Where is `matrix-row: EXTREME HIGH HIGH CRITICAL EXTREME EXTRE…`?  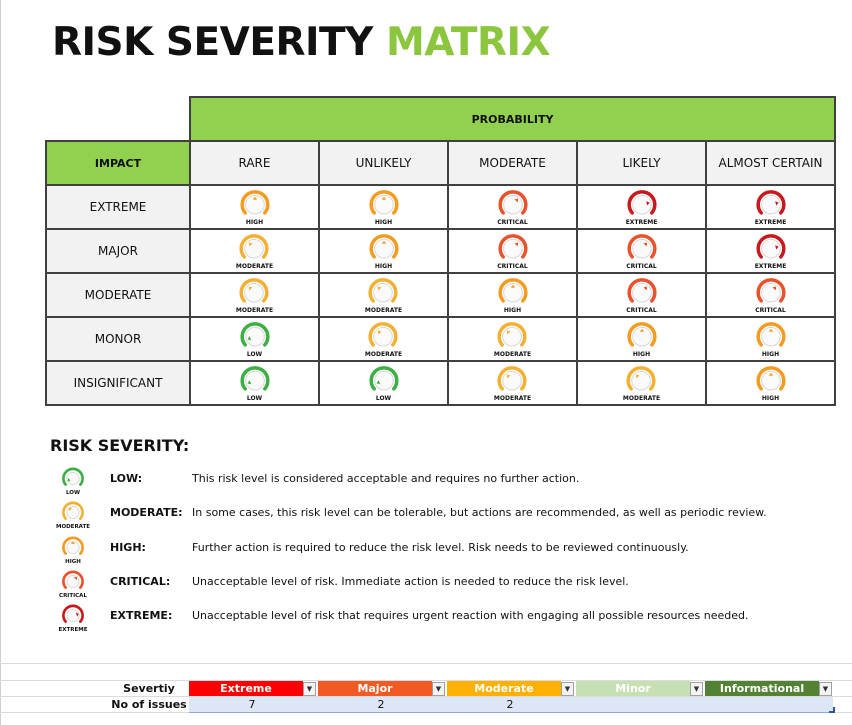 matrix-row: EXTREME HIGH HIGH CRITICAL EXTREME EXTRE… is located at coordinates (440, 207).